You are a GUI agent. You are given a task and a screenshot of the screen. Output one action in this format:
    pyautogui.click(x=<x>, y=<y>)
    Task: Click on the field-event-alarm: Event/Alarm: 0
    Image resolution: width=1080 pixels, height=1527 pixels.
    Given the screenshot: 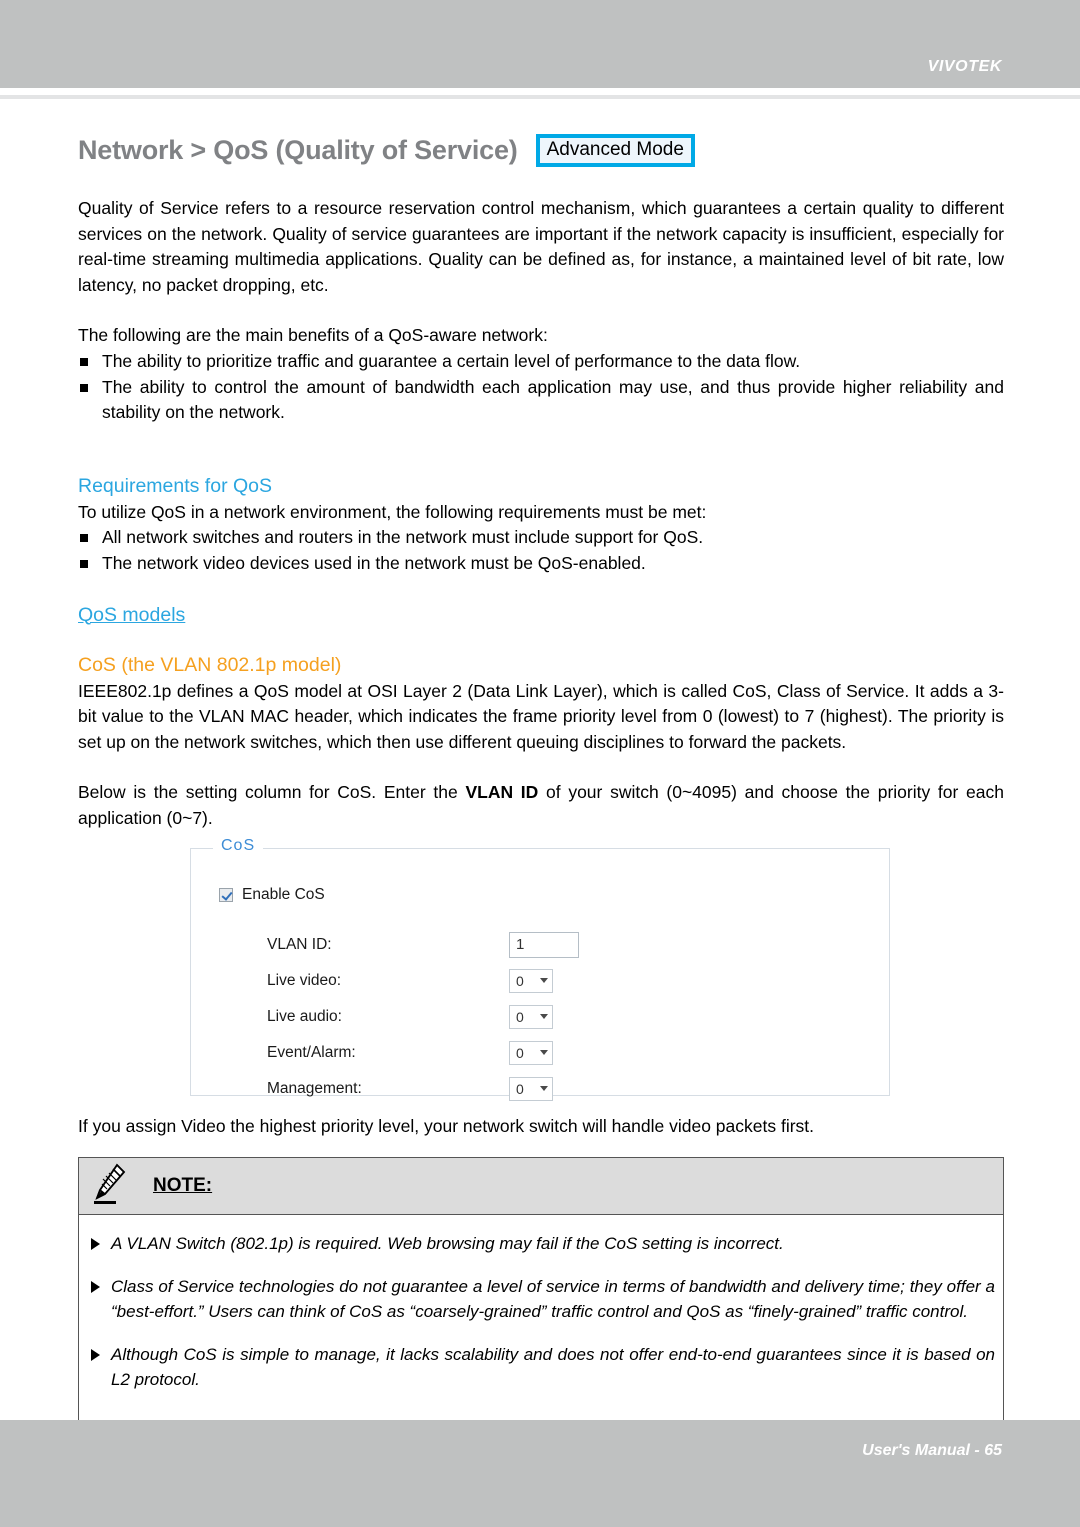 What is the action you would take?
    pyautogui.click(x=547, y=1053)
    